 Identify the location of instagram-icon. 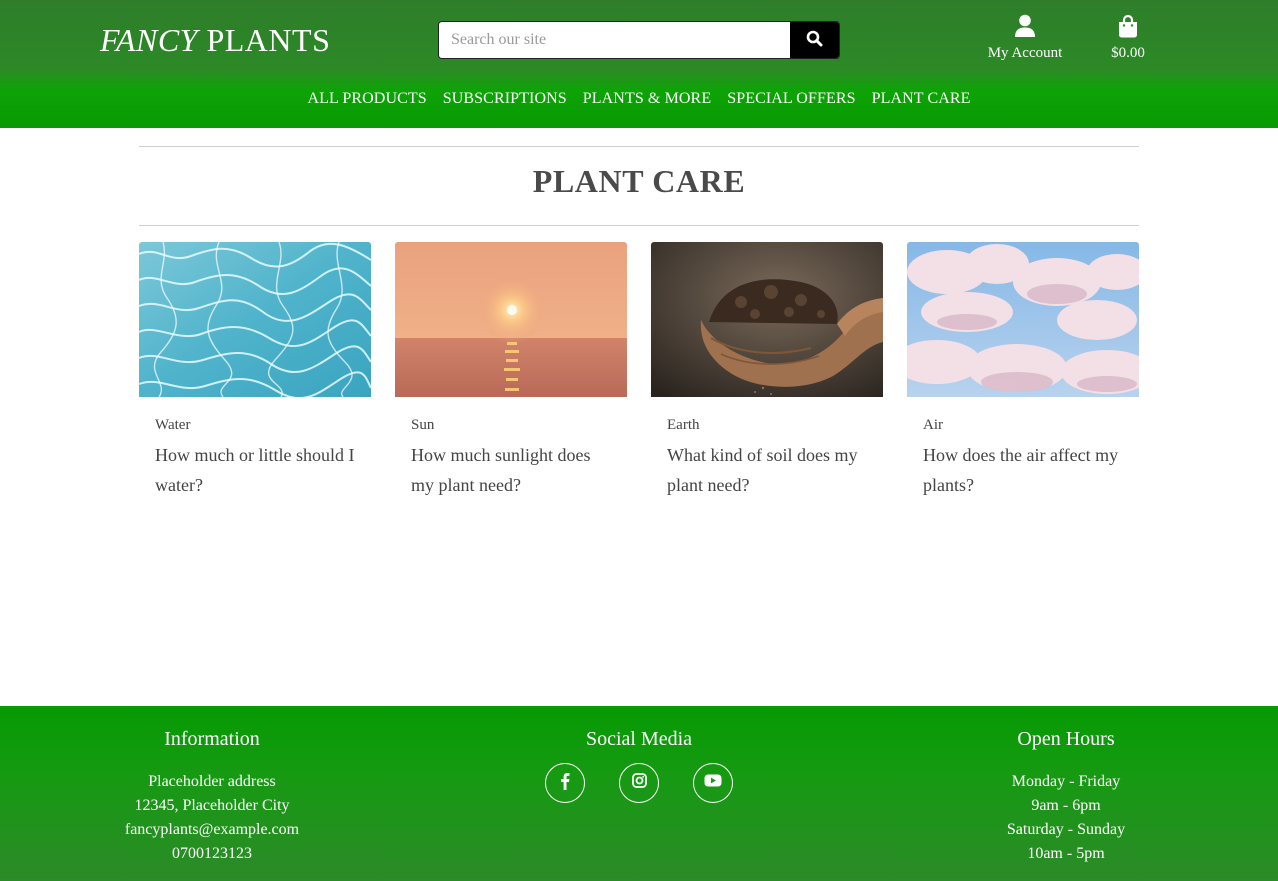
(639, 783).